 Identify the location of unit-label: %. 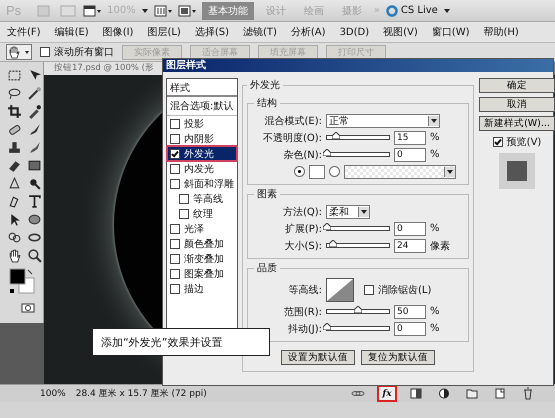
(435, 154).